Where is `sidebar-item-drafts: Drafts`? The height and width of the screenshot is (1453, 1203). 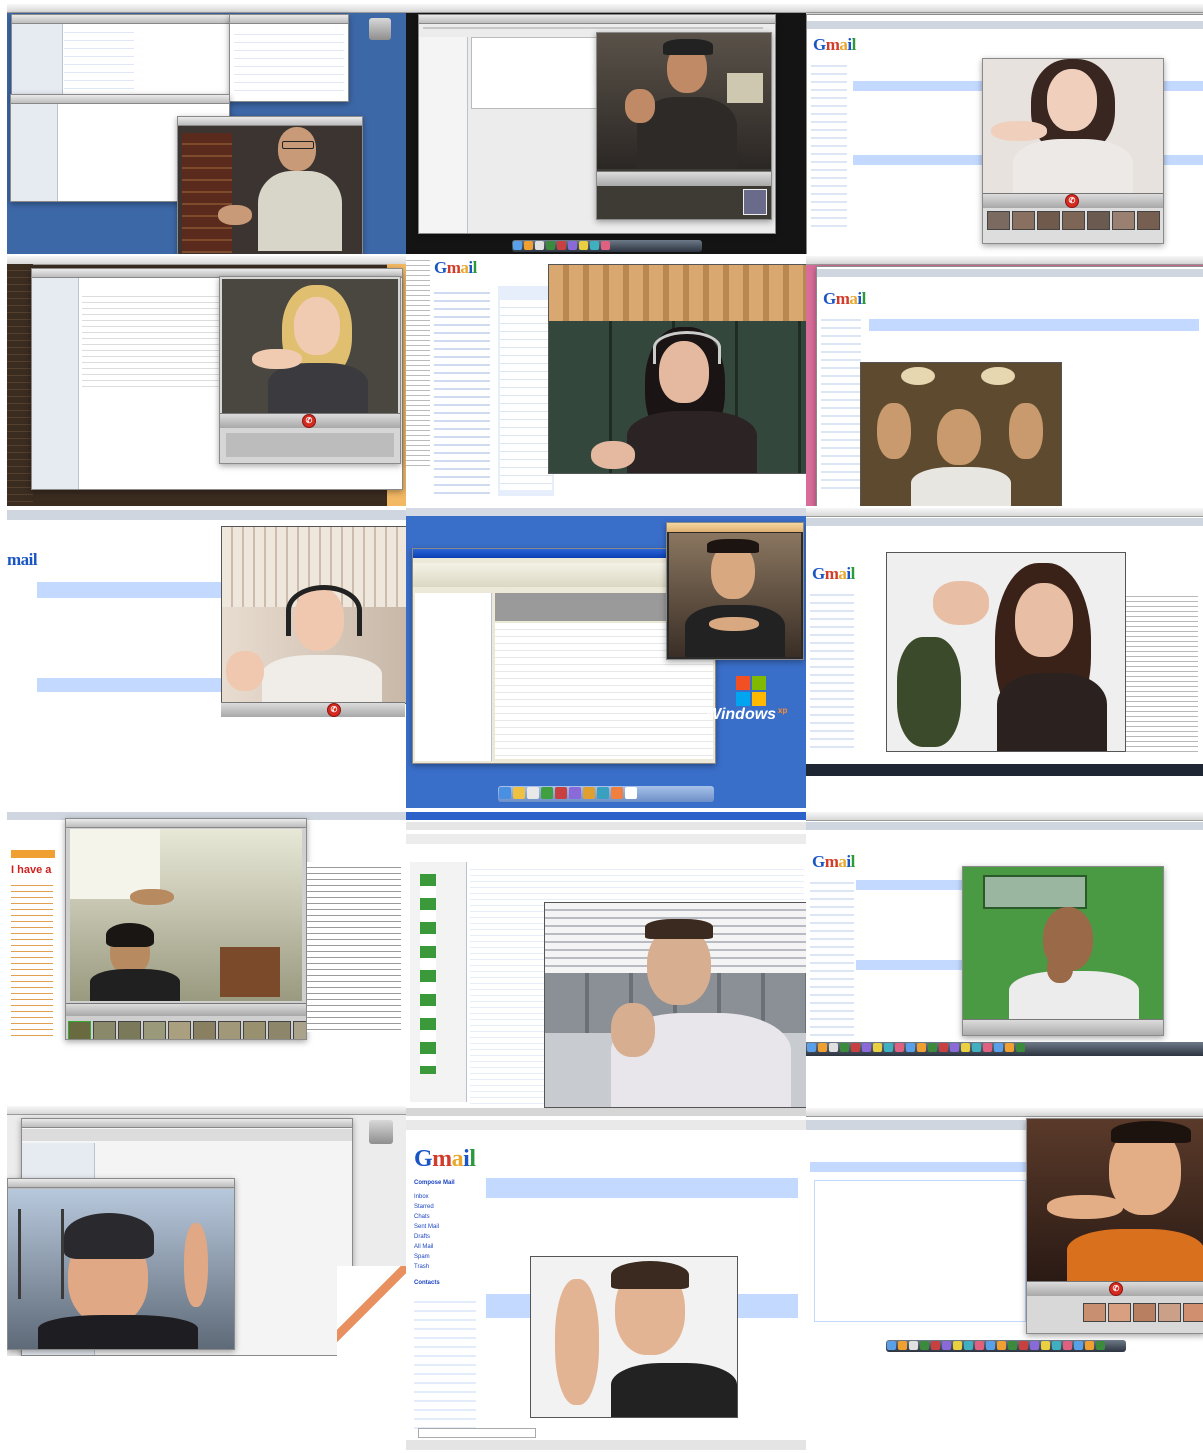 sidebar-item-drafts: Drafts is located at coordinates (422, 1237).